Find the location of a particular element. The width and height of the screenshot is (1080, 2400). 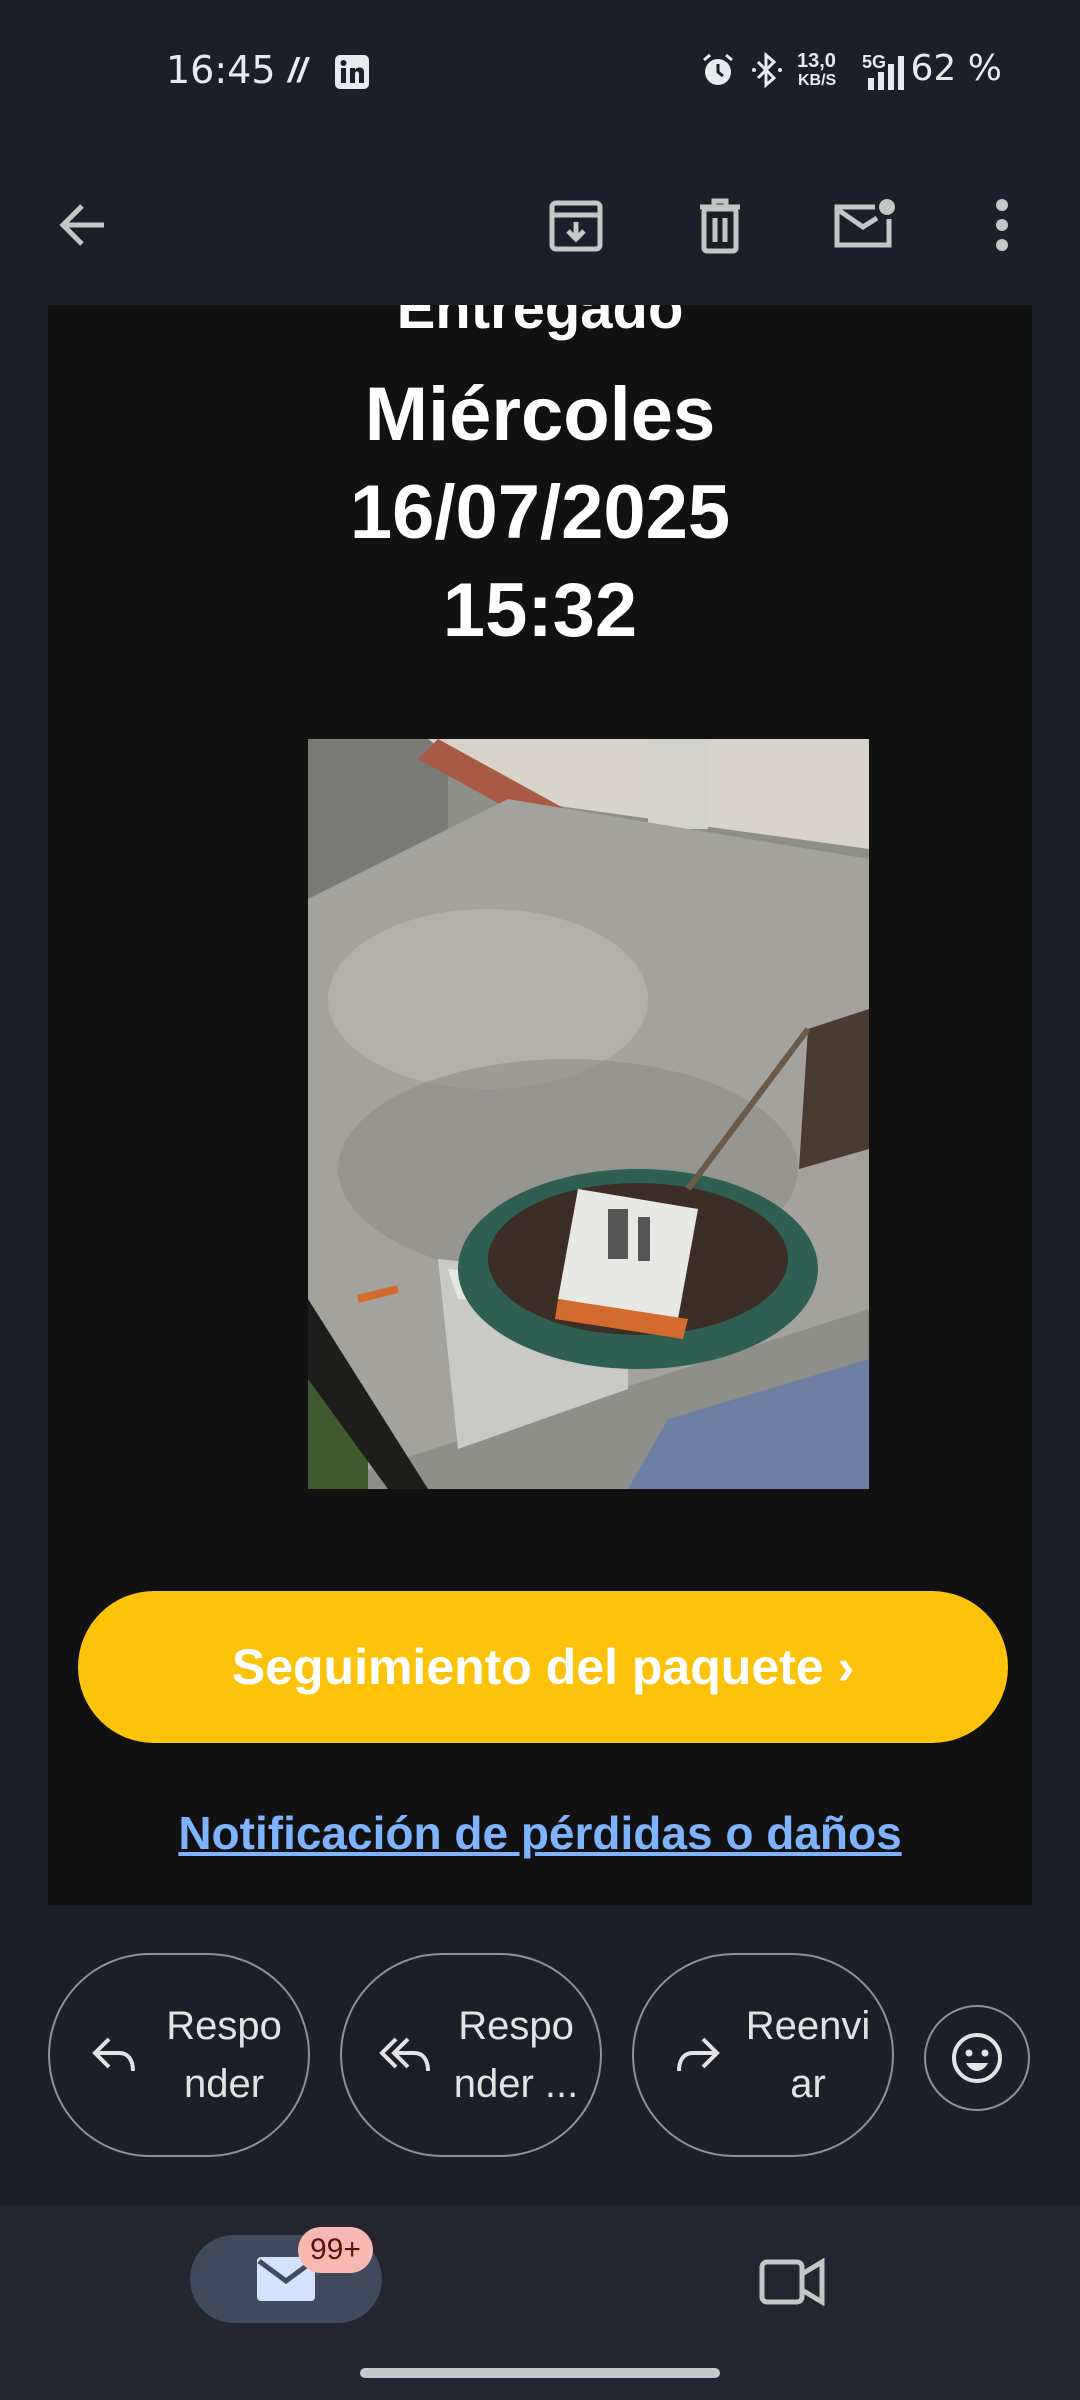

linkedin-icon is located at coordinates (352, 74).